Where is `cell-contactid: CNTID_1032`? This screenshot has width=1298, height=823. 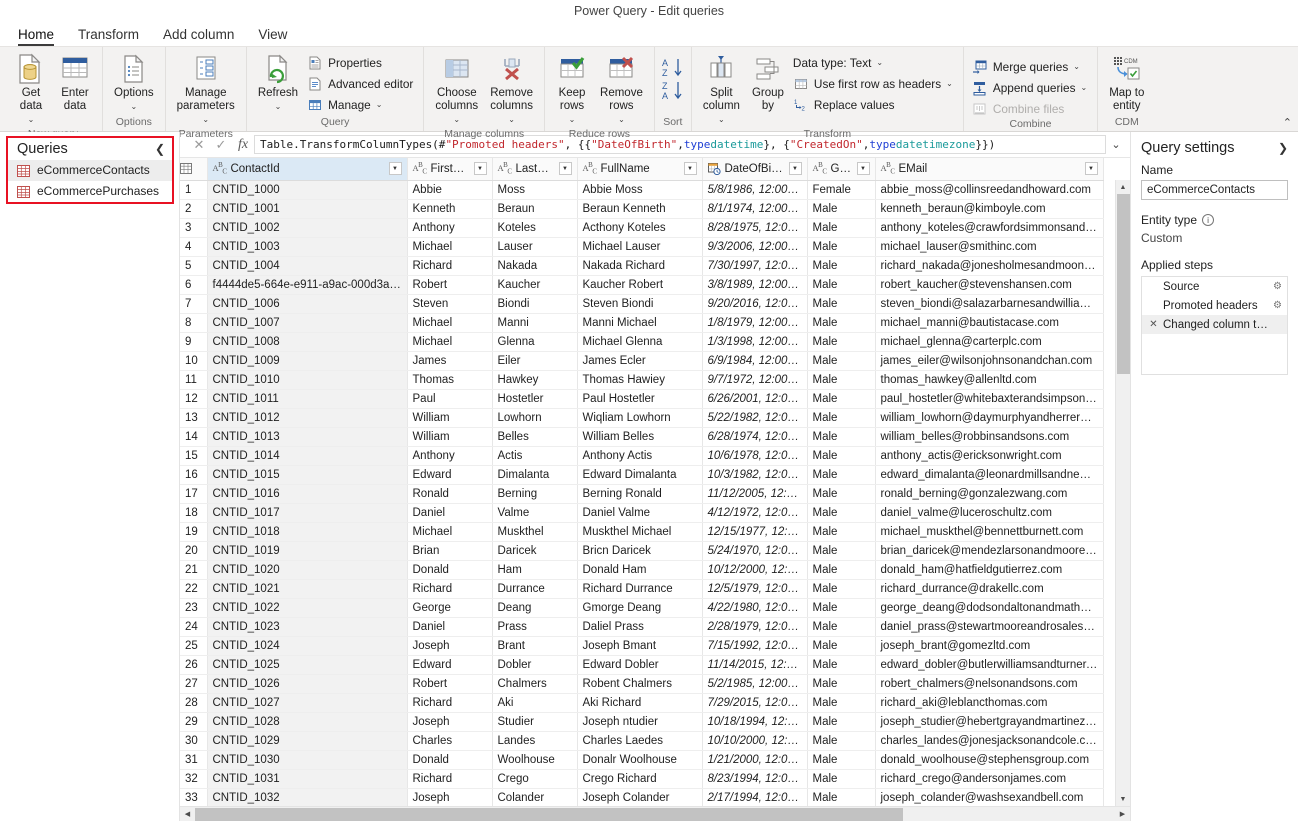 cell-contactid: CNTID_1032 is located at coordinates (307, 797).